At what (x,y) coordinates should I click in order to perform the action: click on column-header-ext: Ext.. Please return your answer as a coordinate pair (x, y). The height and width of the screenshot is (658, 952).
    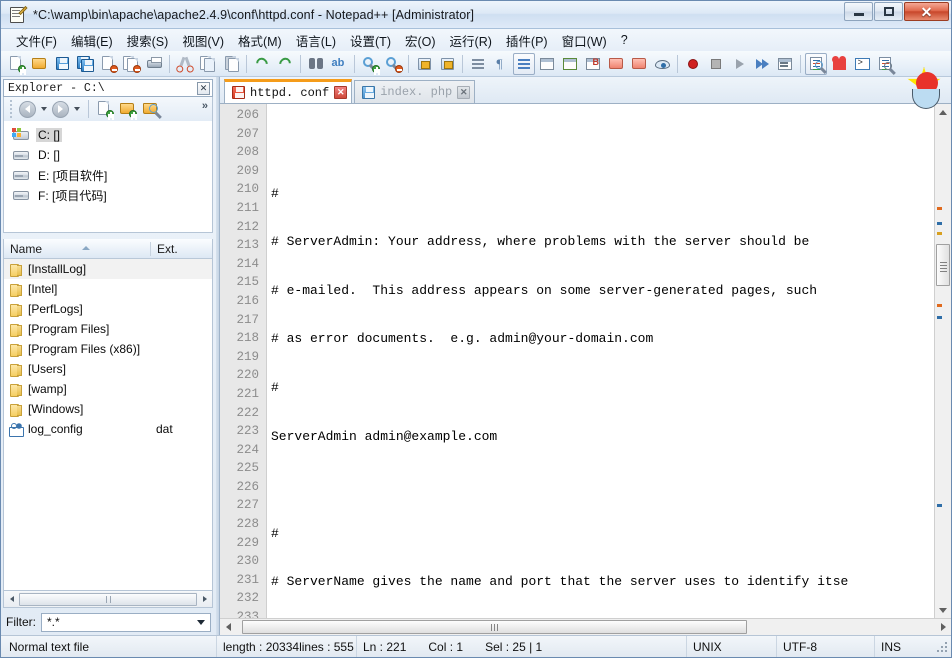
    Looking at the image, I should click on (181, 248).